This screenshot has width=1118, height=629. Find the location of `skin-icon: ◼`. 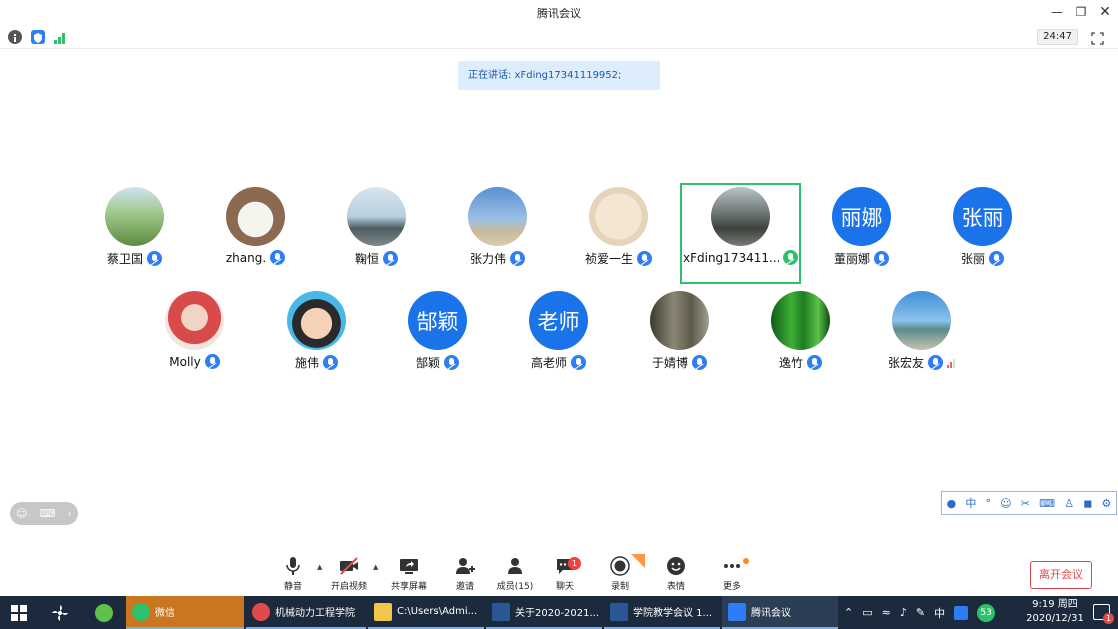

skin-icon: ◼ is located at coordinates (1087, 503).